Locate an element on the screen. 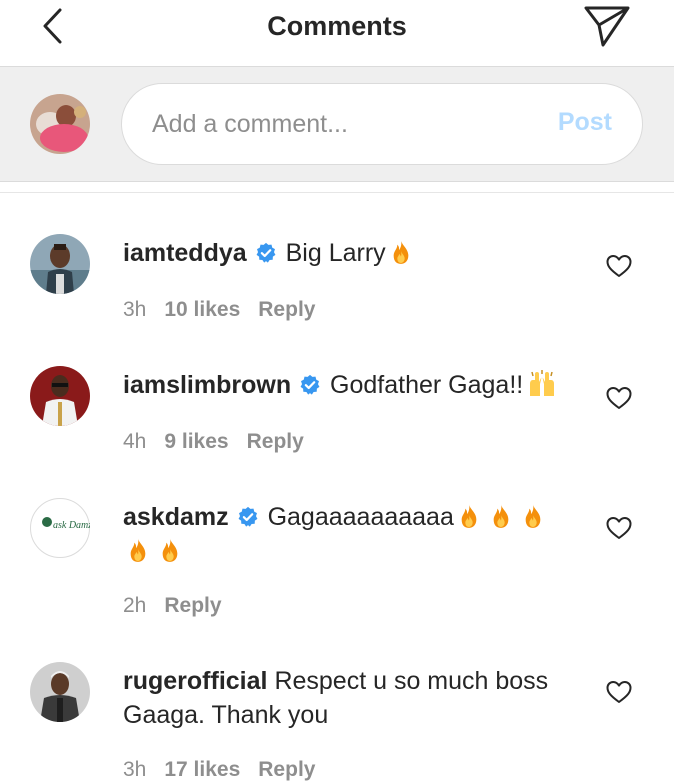  page-title: Comments is located at coordinates (337, 26).